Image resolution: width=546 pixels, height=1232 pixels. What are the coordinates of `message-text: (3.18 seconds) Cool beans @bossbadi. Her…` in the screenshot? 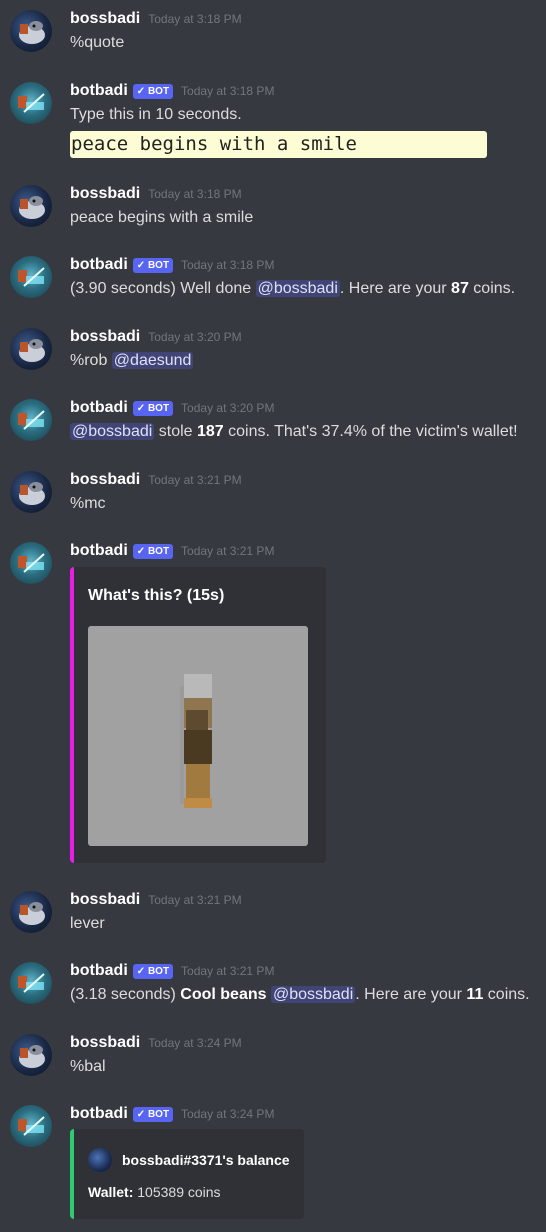 It's located at (300, 994).